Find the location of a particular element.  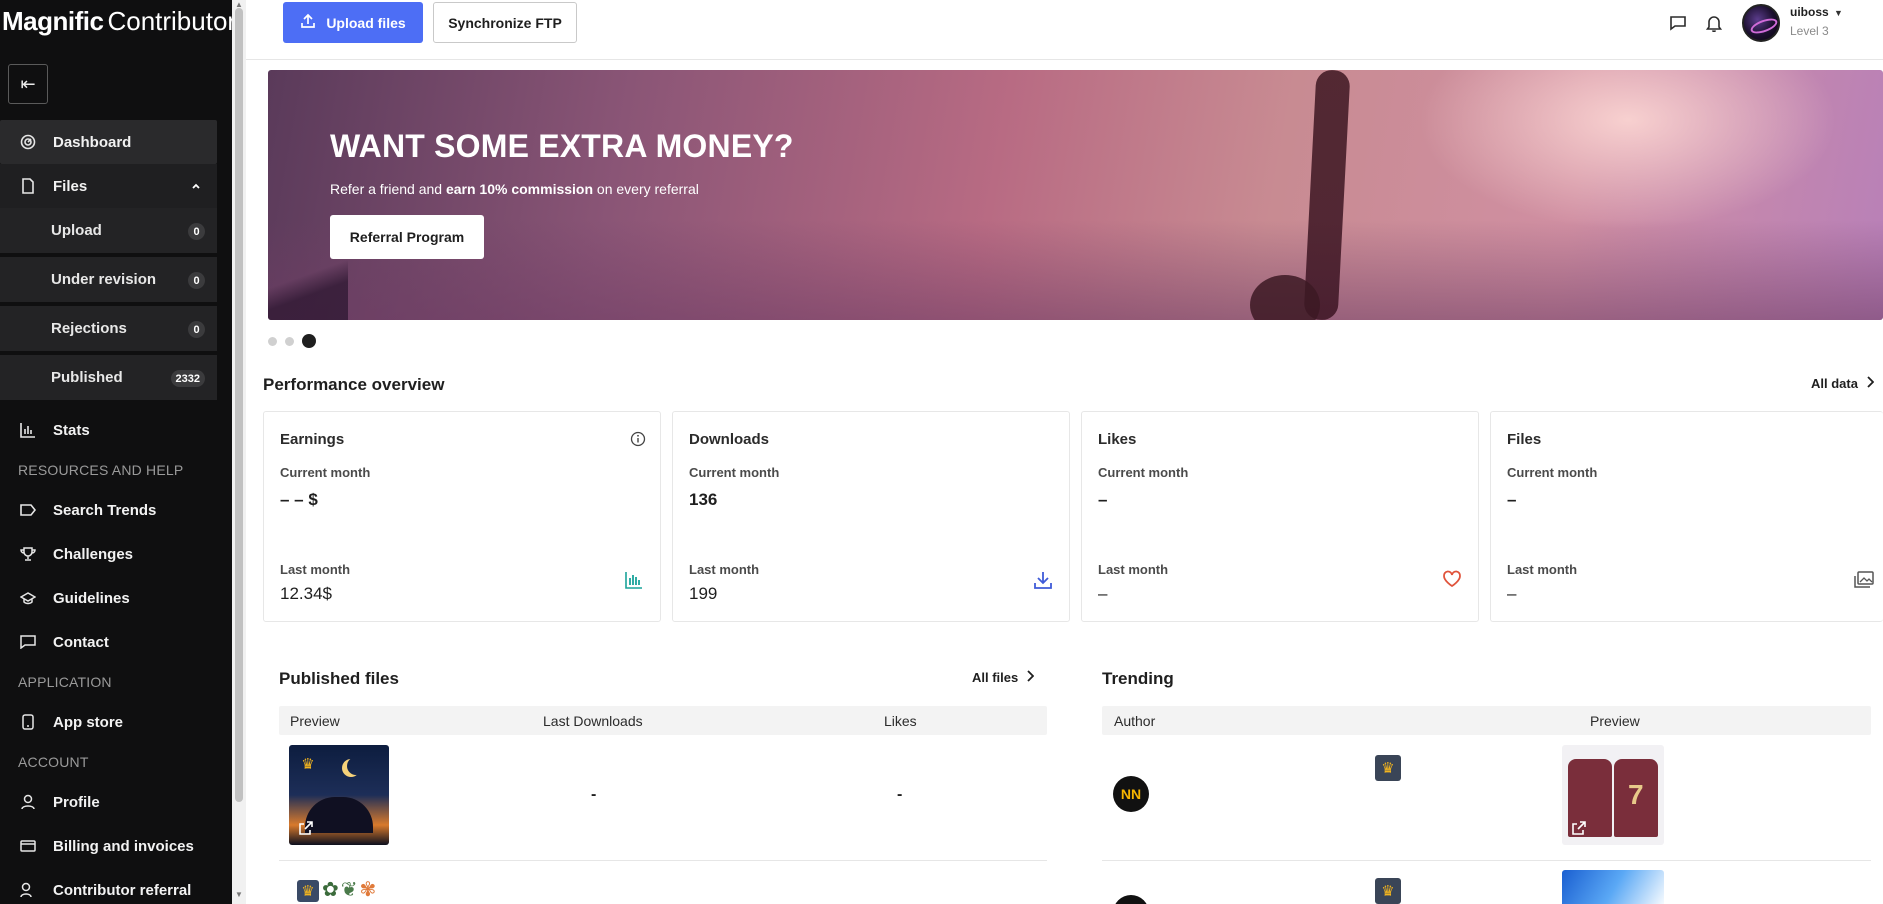

sidebar-subitem-published: Published 2332 is located at coordinates (108, 378).